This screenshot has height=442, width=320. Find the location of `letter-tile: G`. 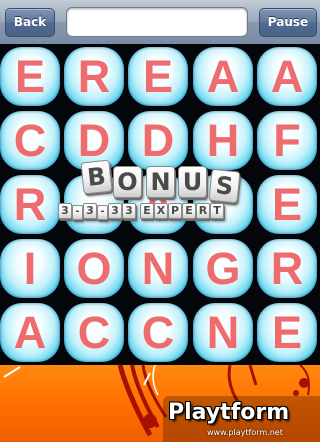

letter-tile: G is located at coordinates (223, 268).